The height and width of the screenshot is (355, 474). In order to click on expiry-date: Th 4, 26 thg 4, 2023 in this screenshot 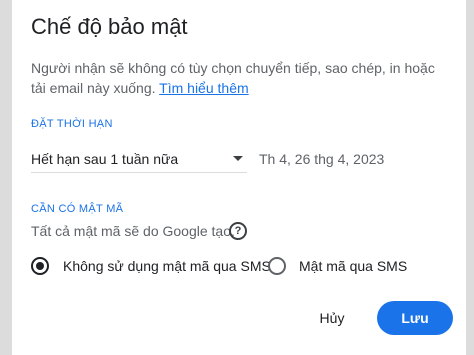, I will do `click(322, 159)`.